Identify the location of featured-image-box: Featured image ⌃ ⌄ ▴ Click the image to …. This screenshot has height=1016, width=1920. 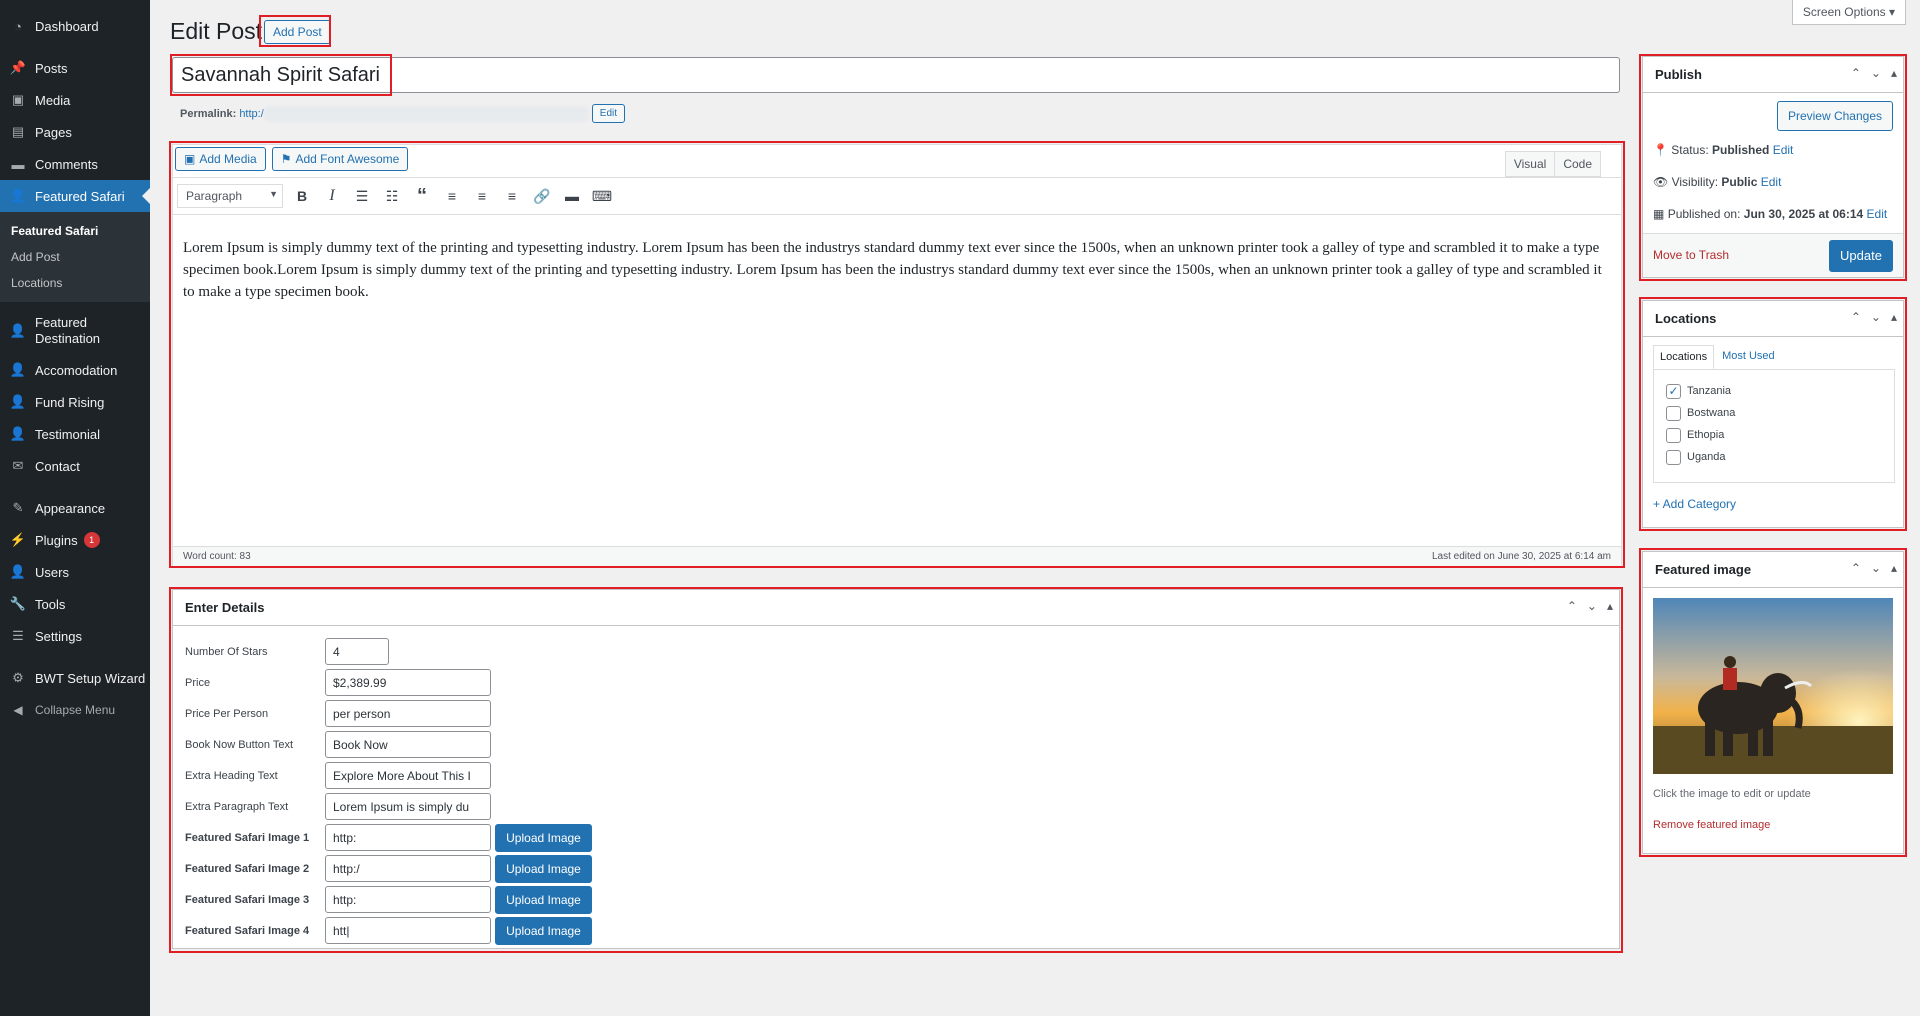
(1773, 702).